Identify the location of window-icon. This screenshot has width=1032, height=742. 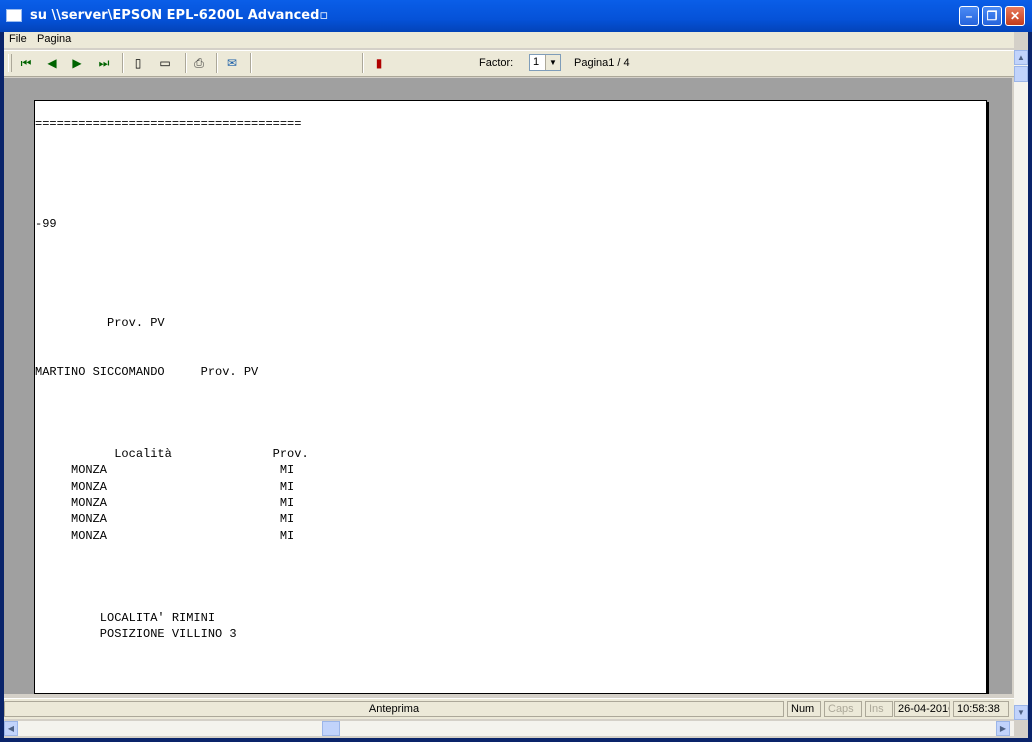
(14, 15).